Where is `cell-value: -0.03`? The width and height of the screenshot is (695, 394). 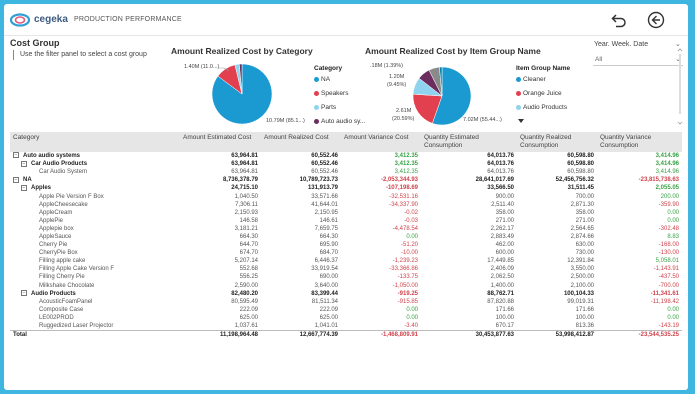
cell-value: -0.03 is located at coordinates (411, 220).